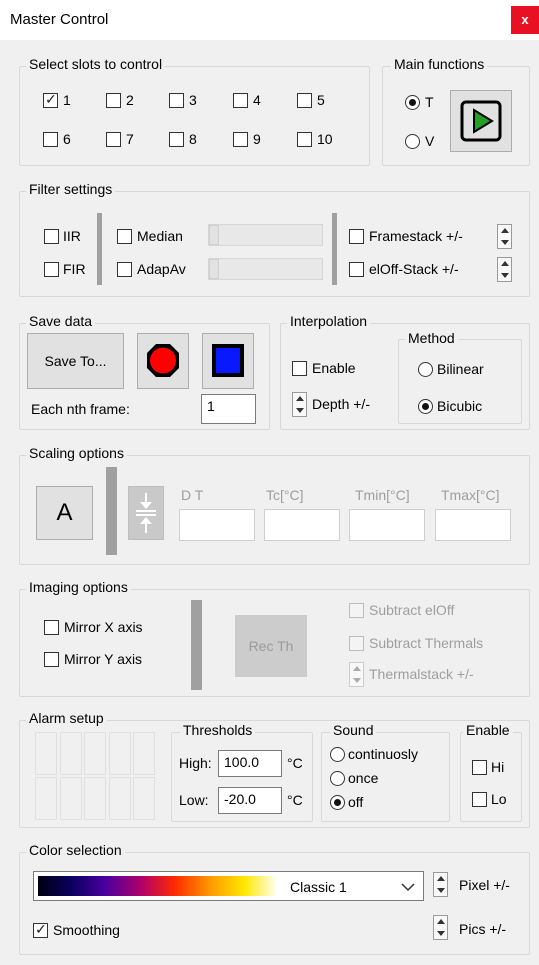 The height and width of the screenshot is (965, 539). What do you see at coordinates (250, 800) in the screenshot?
I see `low-threshold-input: -20.0` at bounding box center [250, 800].